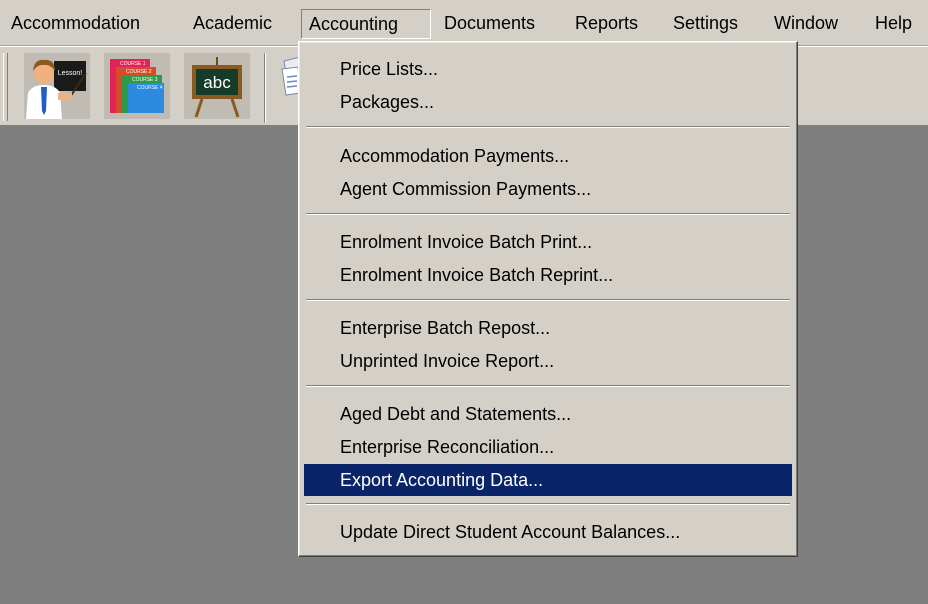  What do you see at coordinates (145, 80) in the screenshot?
I see `course-3-label: COURSE 3` at bounding box center [145, 80].